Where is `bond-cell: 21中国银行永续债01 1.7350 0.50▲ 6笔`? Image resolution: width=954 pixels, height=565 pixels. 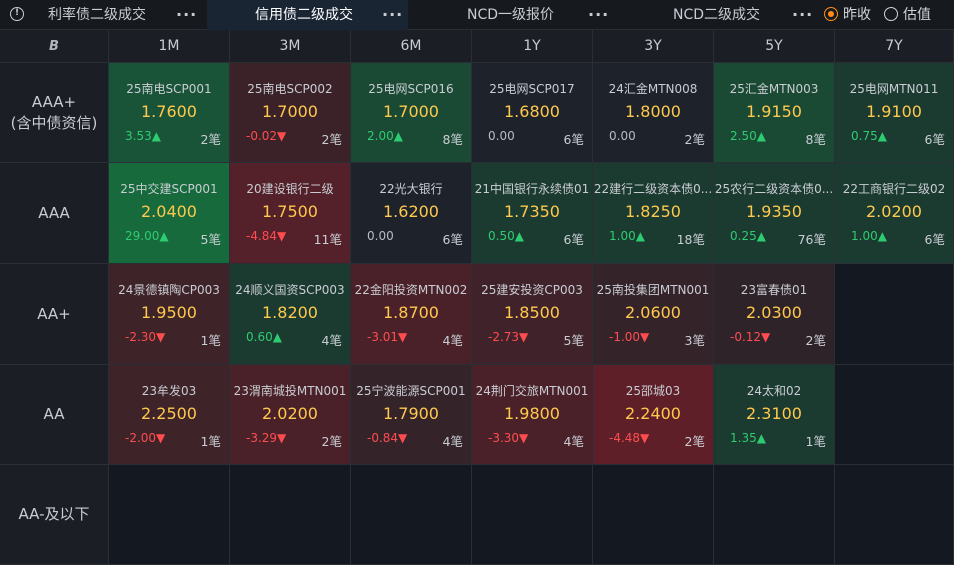 bond-cell: 21中国银行永续债01 1.7350 0.50▲ 6笔 is located at coordinates (532, 213).